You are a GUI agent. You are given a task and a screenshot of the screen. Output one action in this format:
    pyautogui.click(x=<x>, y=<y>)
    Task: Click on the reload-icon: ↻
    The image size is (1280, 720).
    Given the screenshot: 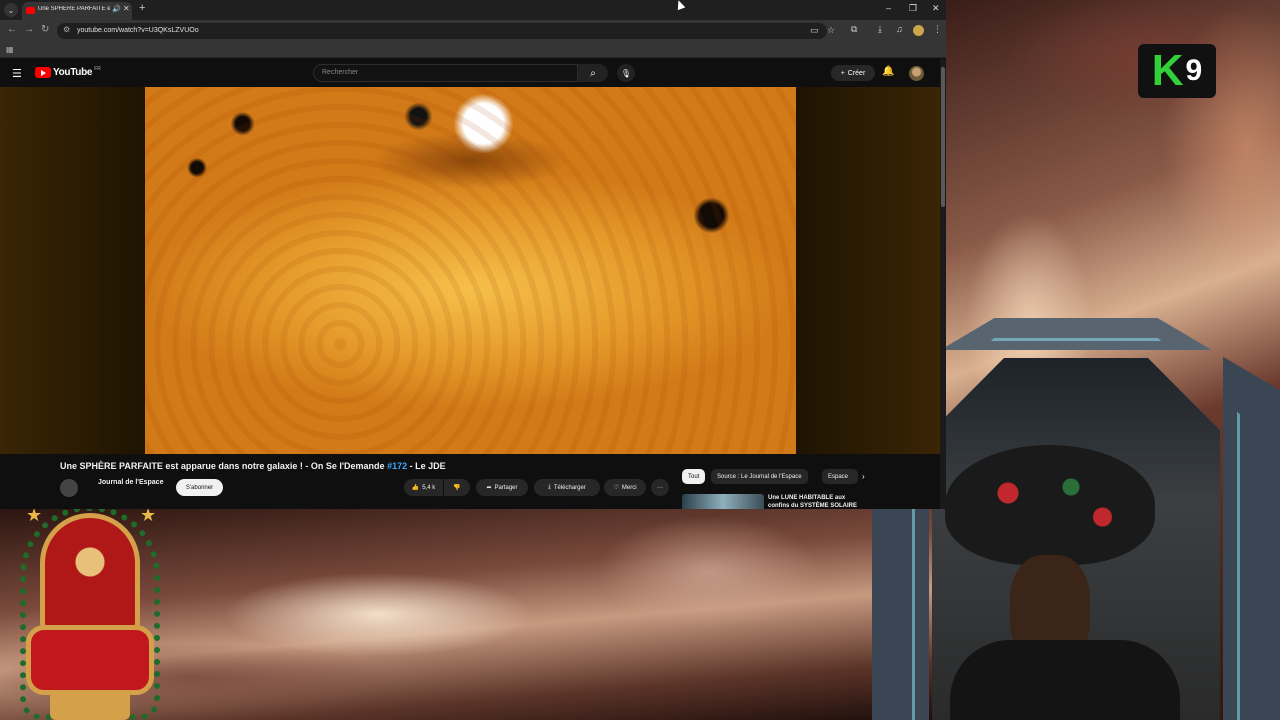 What is the action you would take?
    pyautogui.click(x=45, y=29)
    